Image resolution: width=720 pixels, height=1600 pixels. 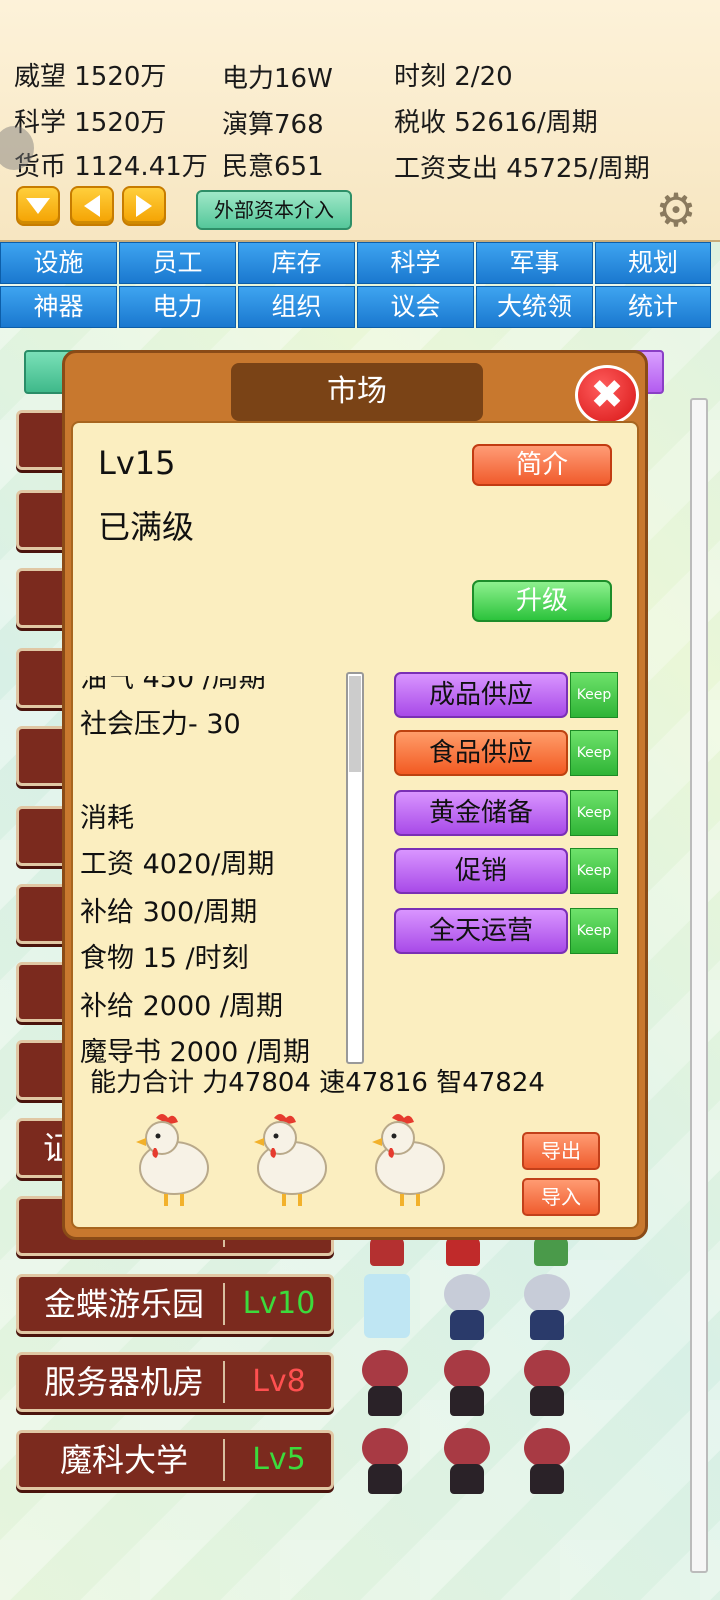 I want to click on building-level-label: Lv15, so click(x=137, y=463).